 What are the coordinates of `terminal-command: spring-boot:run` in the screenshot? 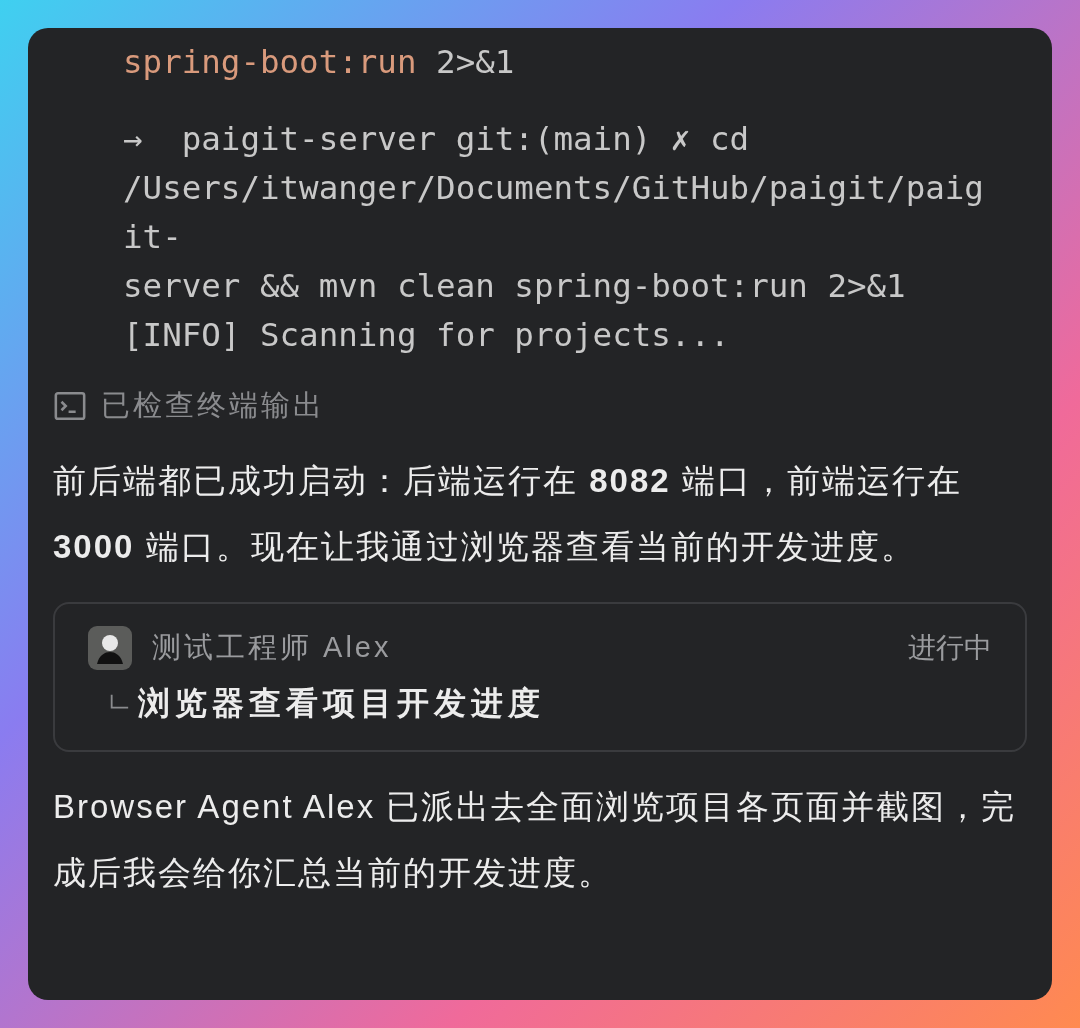 It's located at (270, 62).